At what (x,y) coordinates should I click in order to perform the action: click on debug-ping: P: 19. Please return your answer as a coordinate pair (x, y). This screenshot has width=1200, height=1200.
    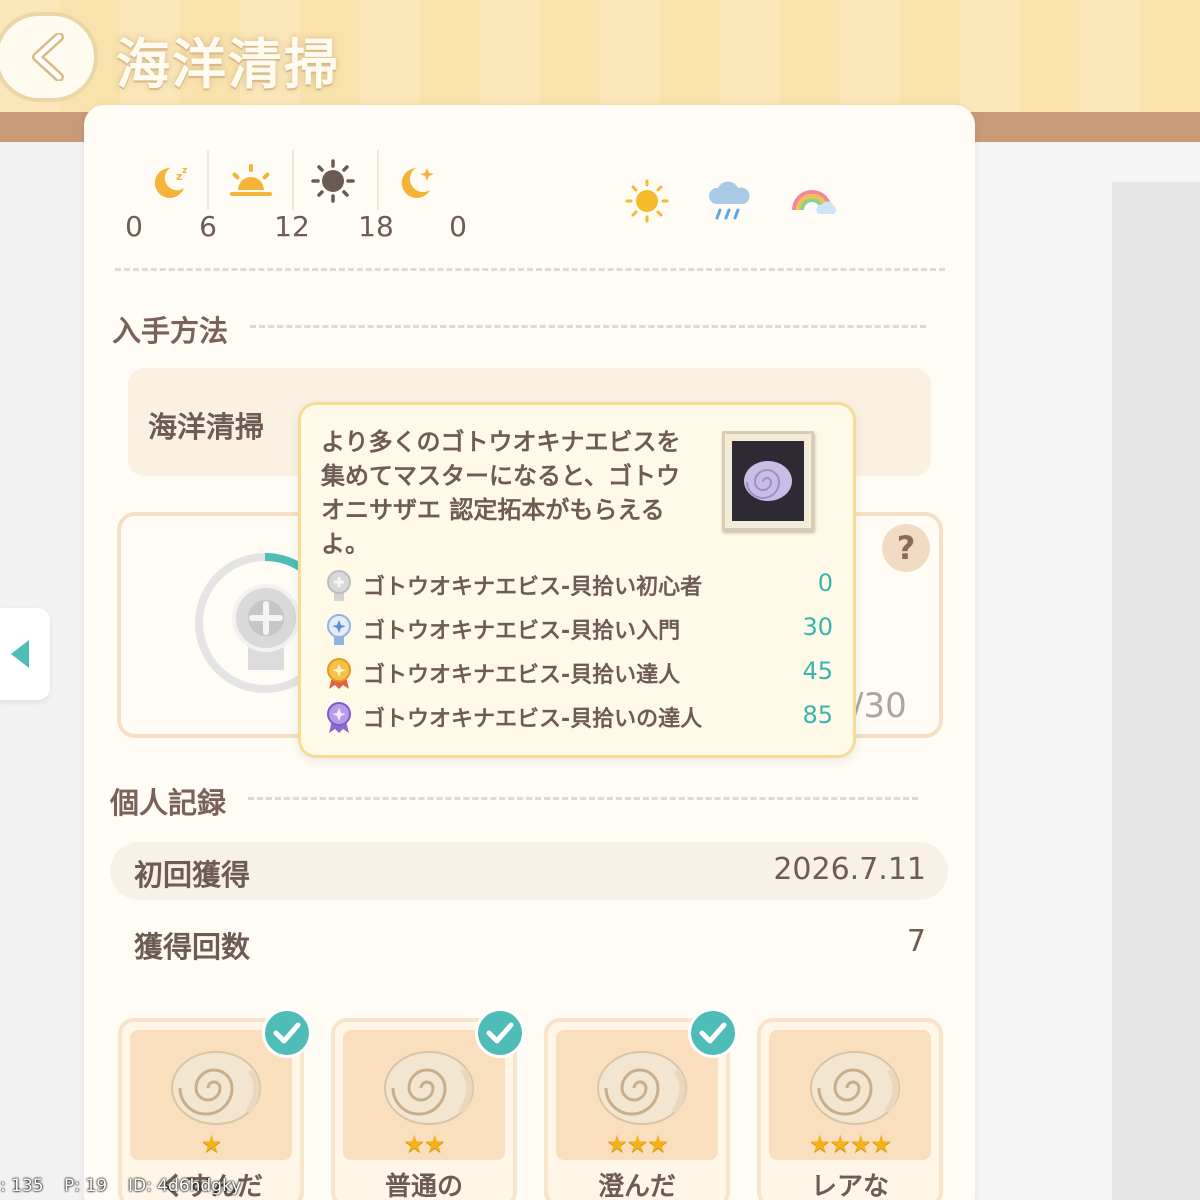
    Looking at the image, I should click on (86, 1186).